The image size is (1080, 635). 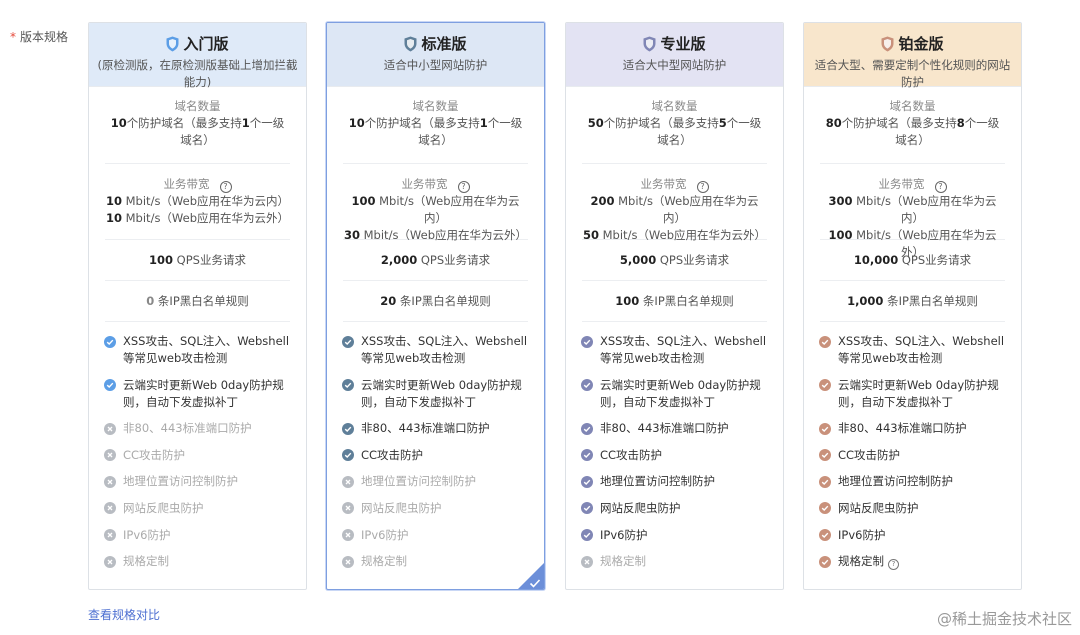 What do you see at coordinates (44, 37) in the screenshot?
I see `spec-label-text: 版本规格` at bounding box center [44, 37].